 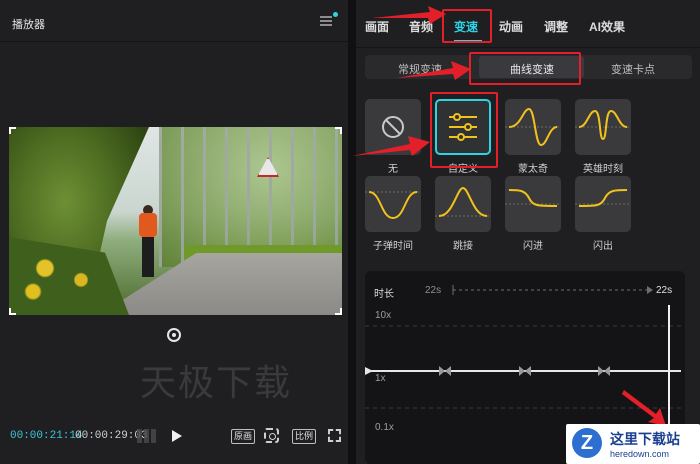 I want to click on brand-logo: Z, so click(x=587, y=443).